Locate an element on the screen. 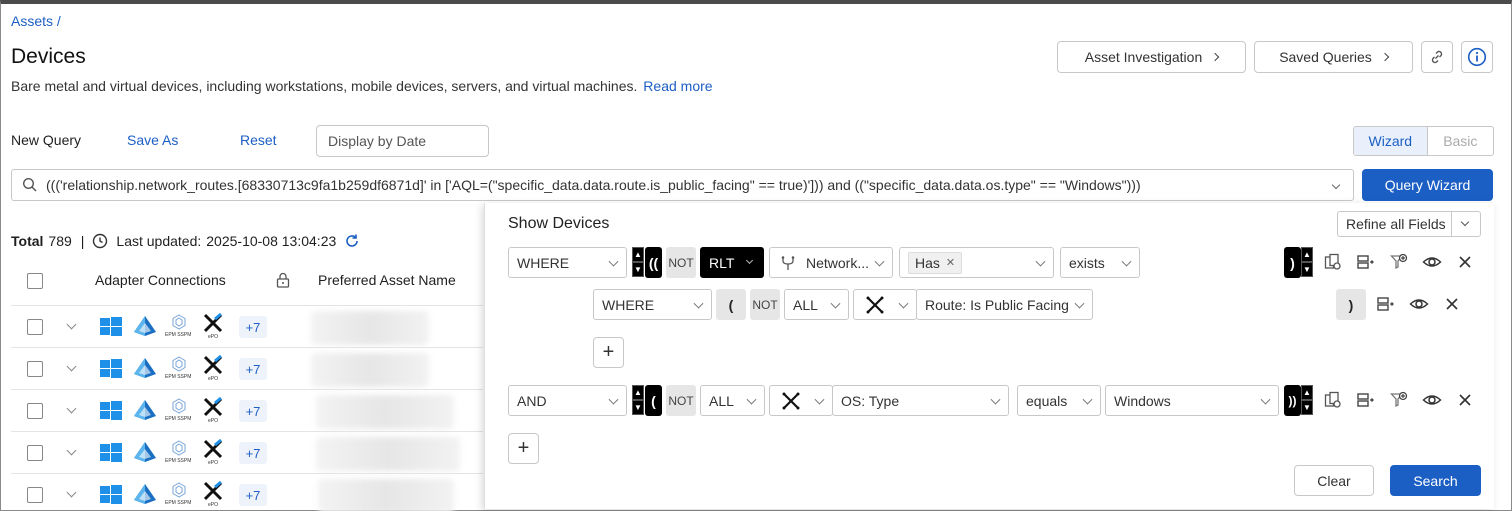 This screenshot has width=1512, height=511. subrow-logic-select: WHERE is located at coordinates (652, 304).